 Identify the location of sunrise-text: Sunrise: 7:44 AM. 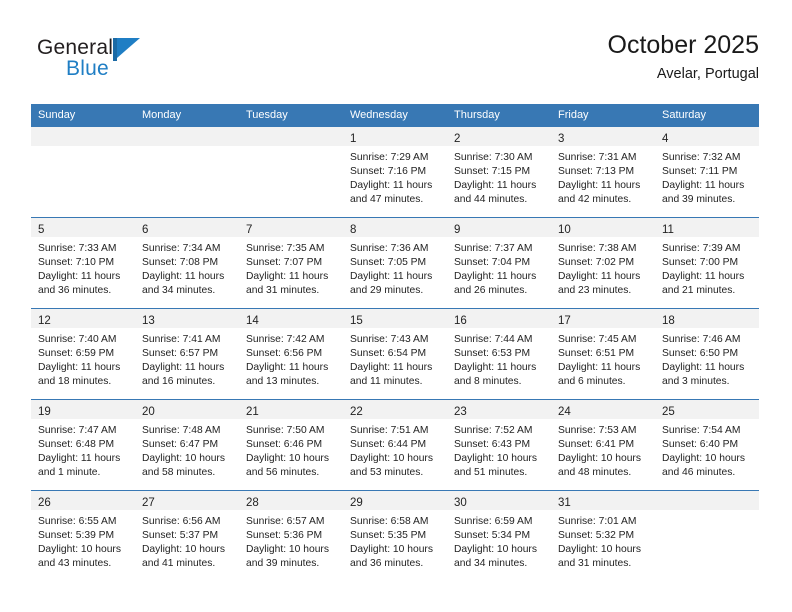
(493, 339).